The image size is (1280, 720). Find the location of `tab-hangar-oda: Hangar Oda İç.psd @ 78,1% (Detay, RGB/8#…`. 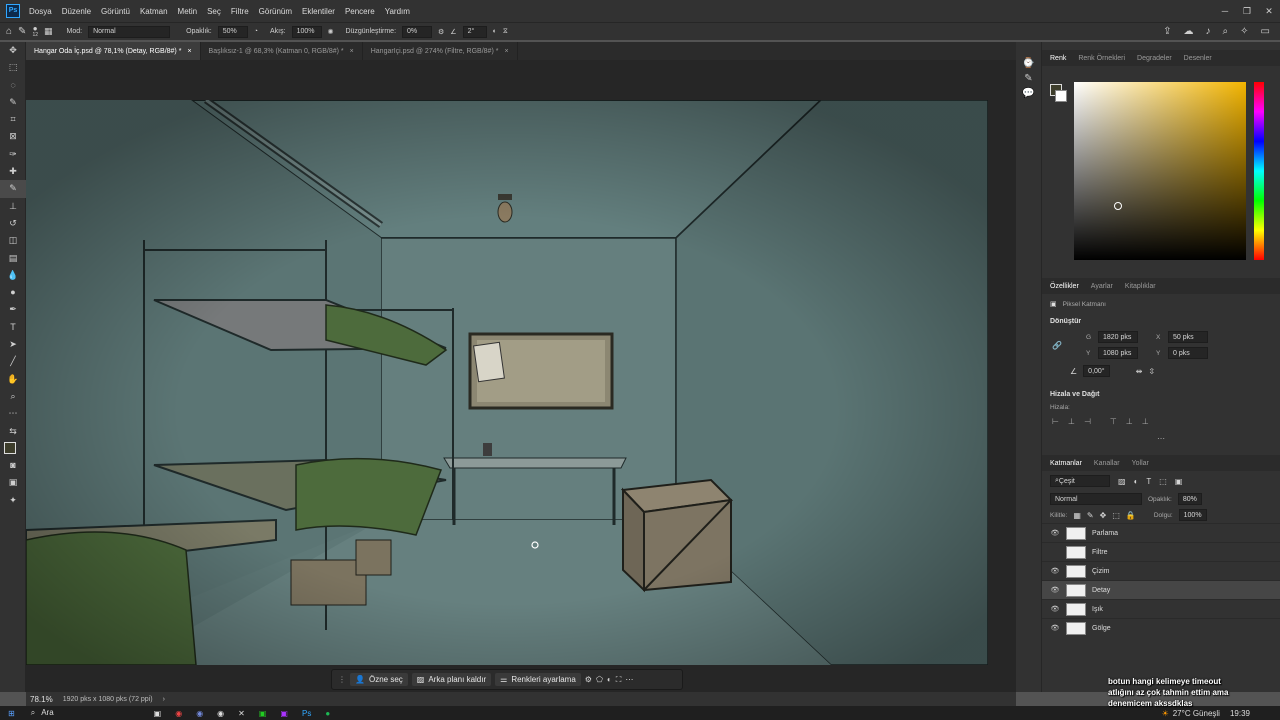

tab-hangar-oda: Hangar Oda İç.psd @ 78,1% (Detay, RGB/8#… is located at coordinates (113, 51).